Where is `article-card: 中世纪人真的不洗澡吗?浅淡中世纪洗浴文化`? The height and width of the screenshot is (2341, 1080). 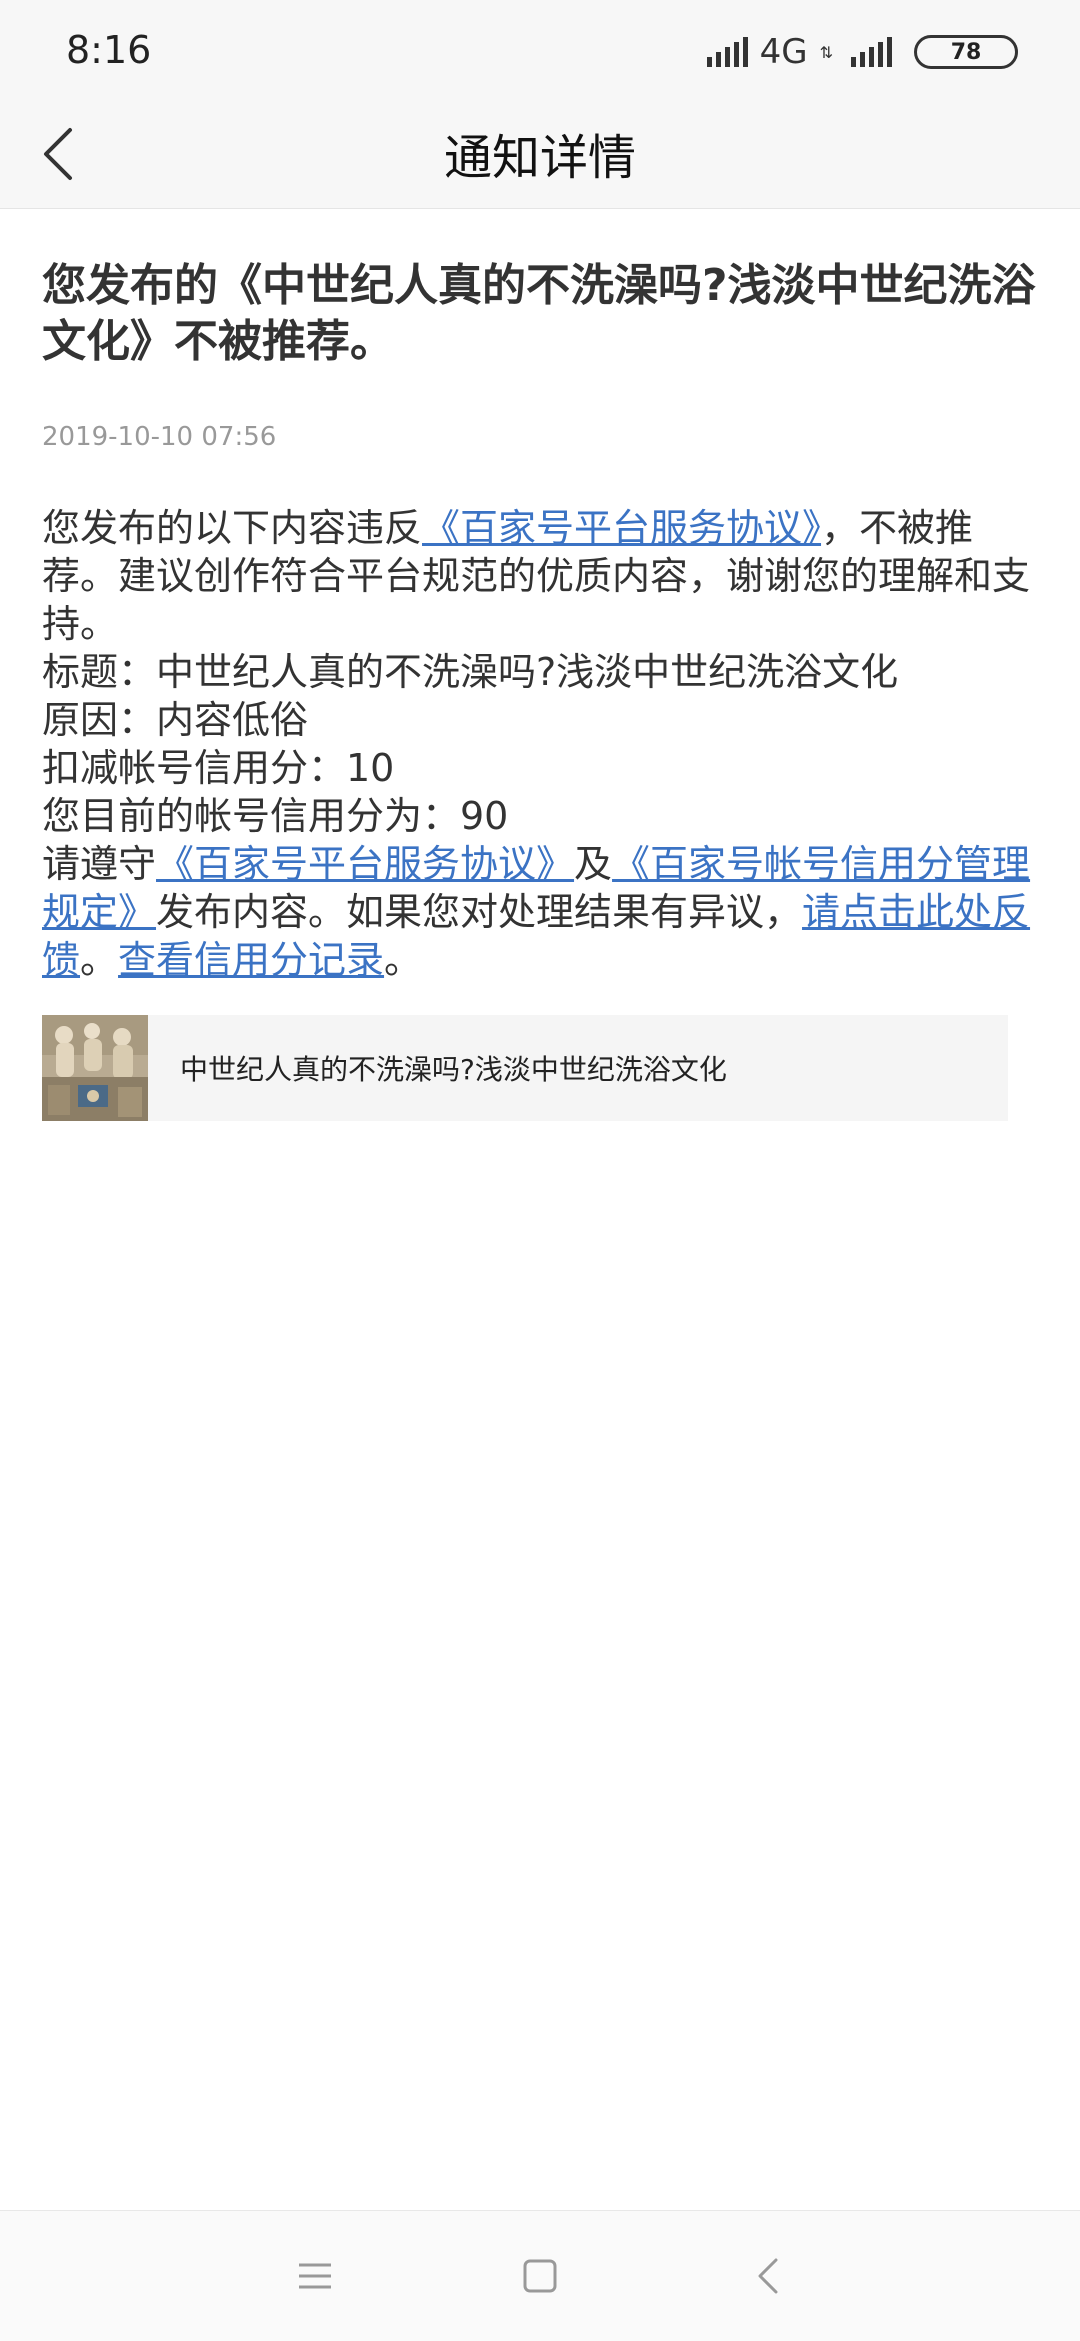
article-card: 中世纪人真的不洗澡吗?浅淡中世纪洗浴文化 is located at coordinates (525, 1068).